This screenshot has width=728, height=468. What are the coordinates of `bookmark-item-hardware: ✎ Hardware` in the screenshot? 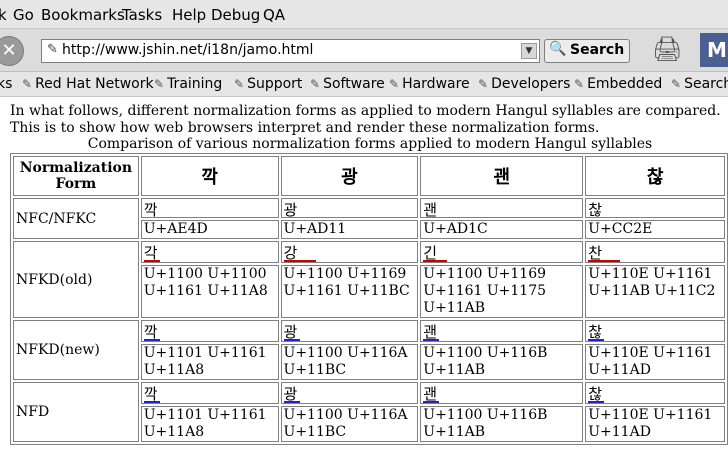 It's located at (429, 84).